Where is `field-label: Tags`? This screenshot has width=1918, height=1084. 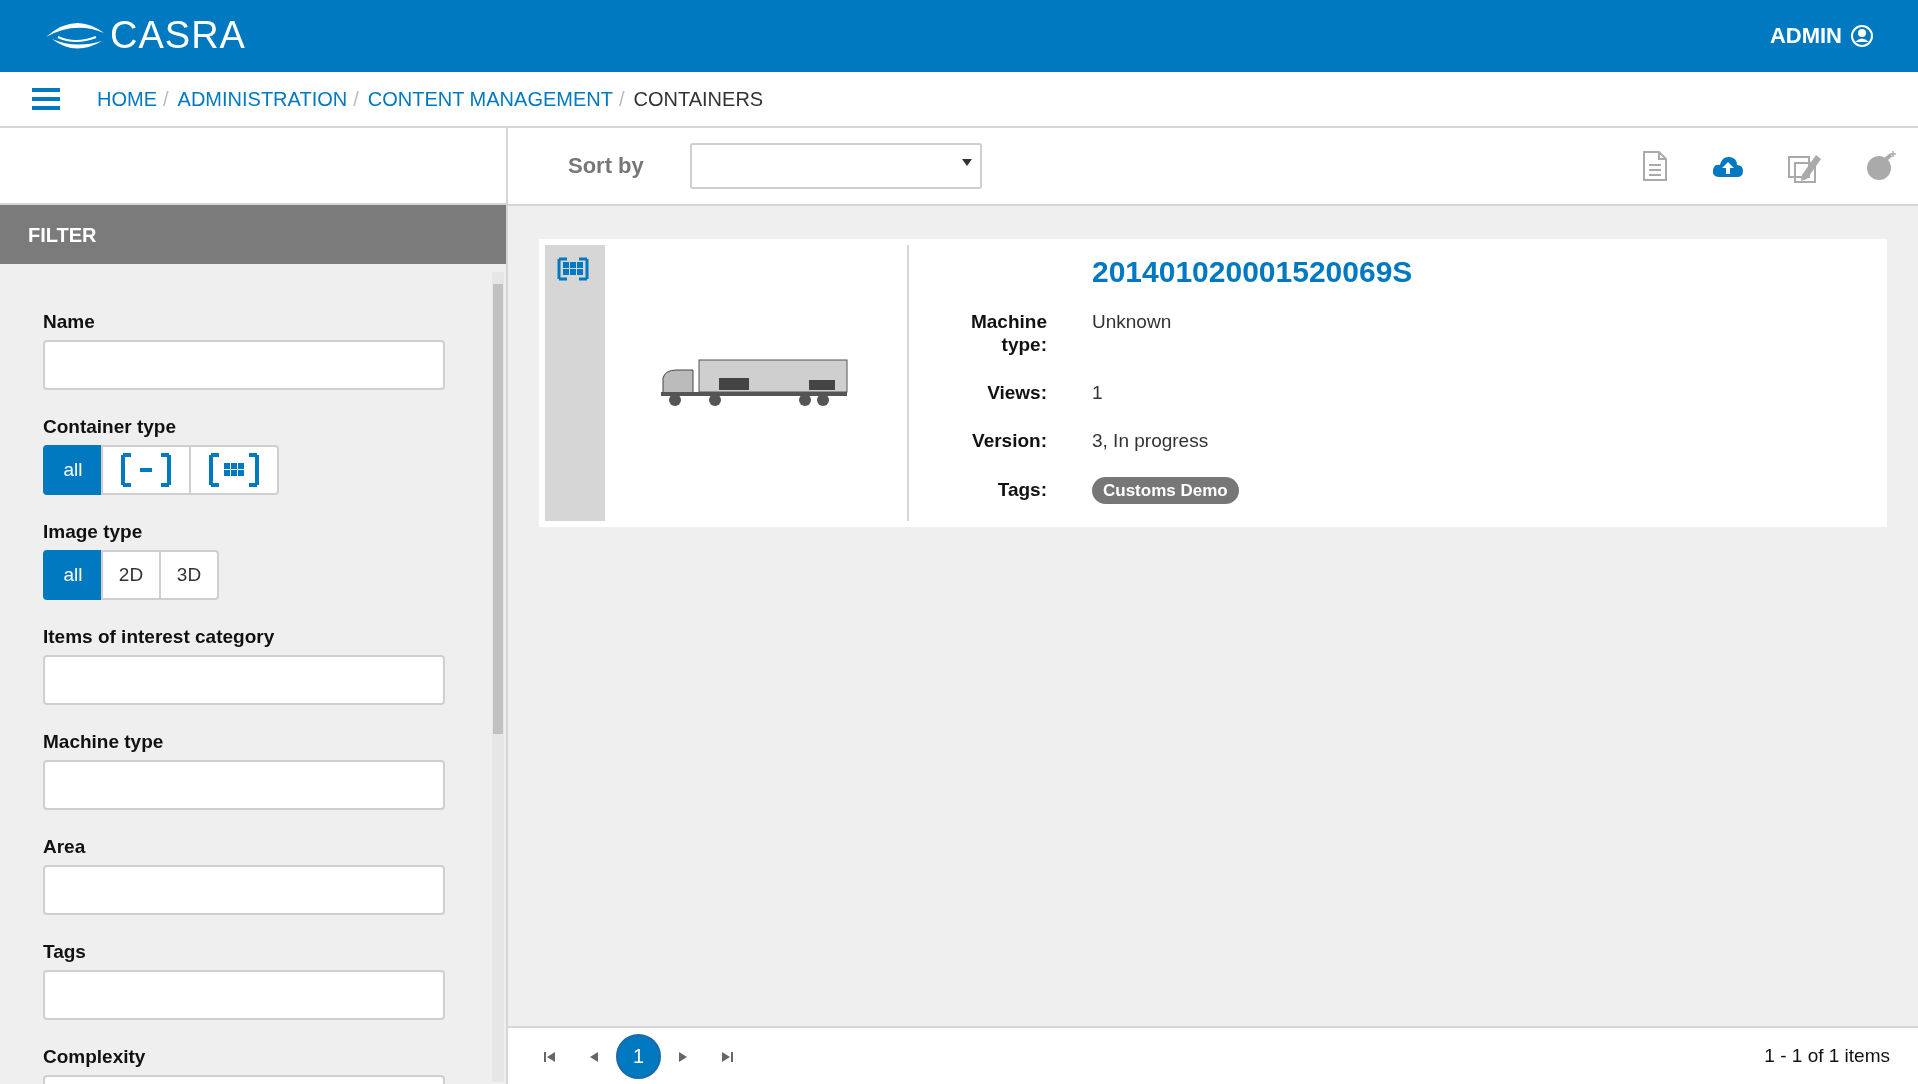 field-label: Tags is located at coordinates (65, 952).